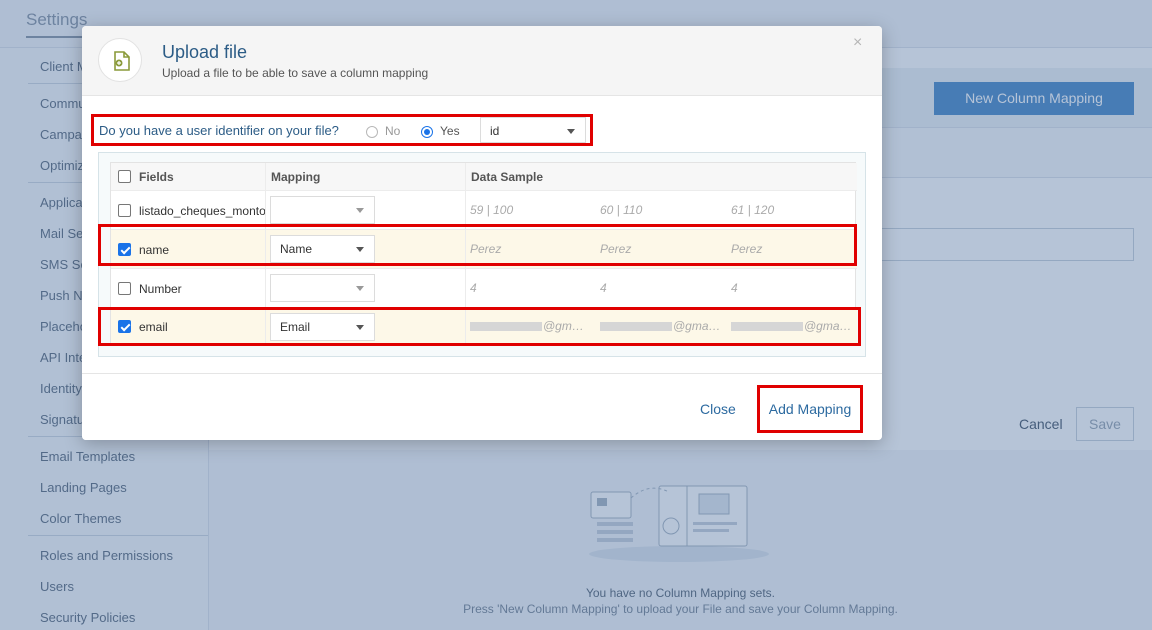  I want to click on identifier-yes-radio, so click(427, 132).